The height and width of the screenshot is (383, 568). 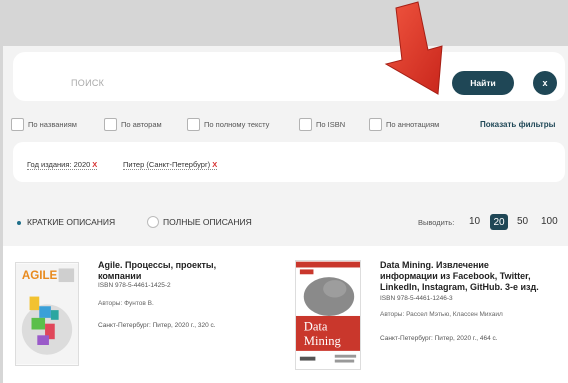 What do you see at coordinates (459, 287) in the screenshot?
I see `title-line: LinkedIn, Instagram, GitHub. 3-е изд.` at bounding box center [459, 287].